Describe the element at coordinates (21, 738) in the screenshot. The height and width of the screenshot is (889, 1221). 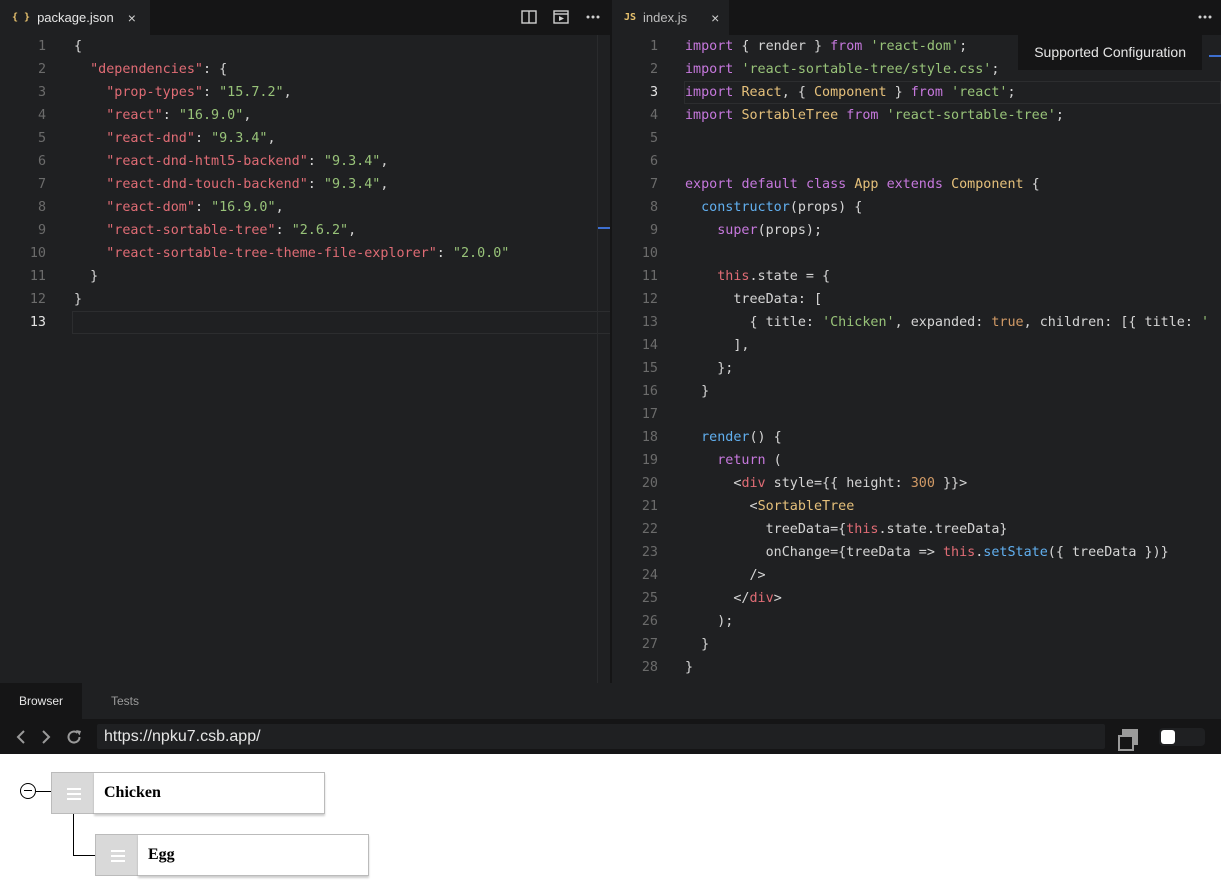
I see `back-icon` at that location.